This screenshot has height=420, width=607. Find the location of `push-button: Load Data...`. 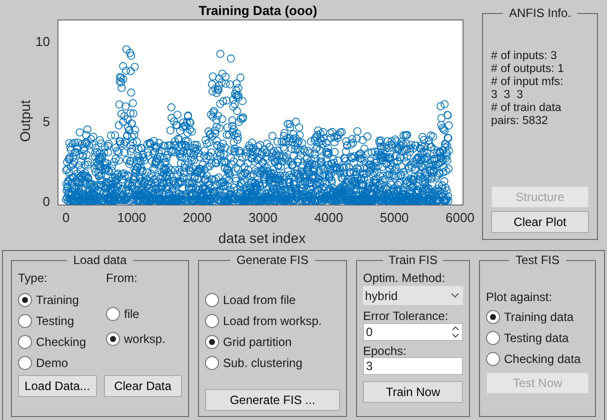

push-button: Load Data... is located at coordinates (57, 386).